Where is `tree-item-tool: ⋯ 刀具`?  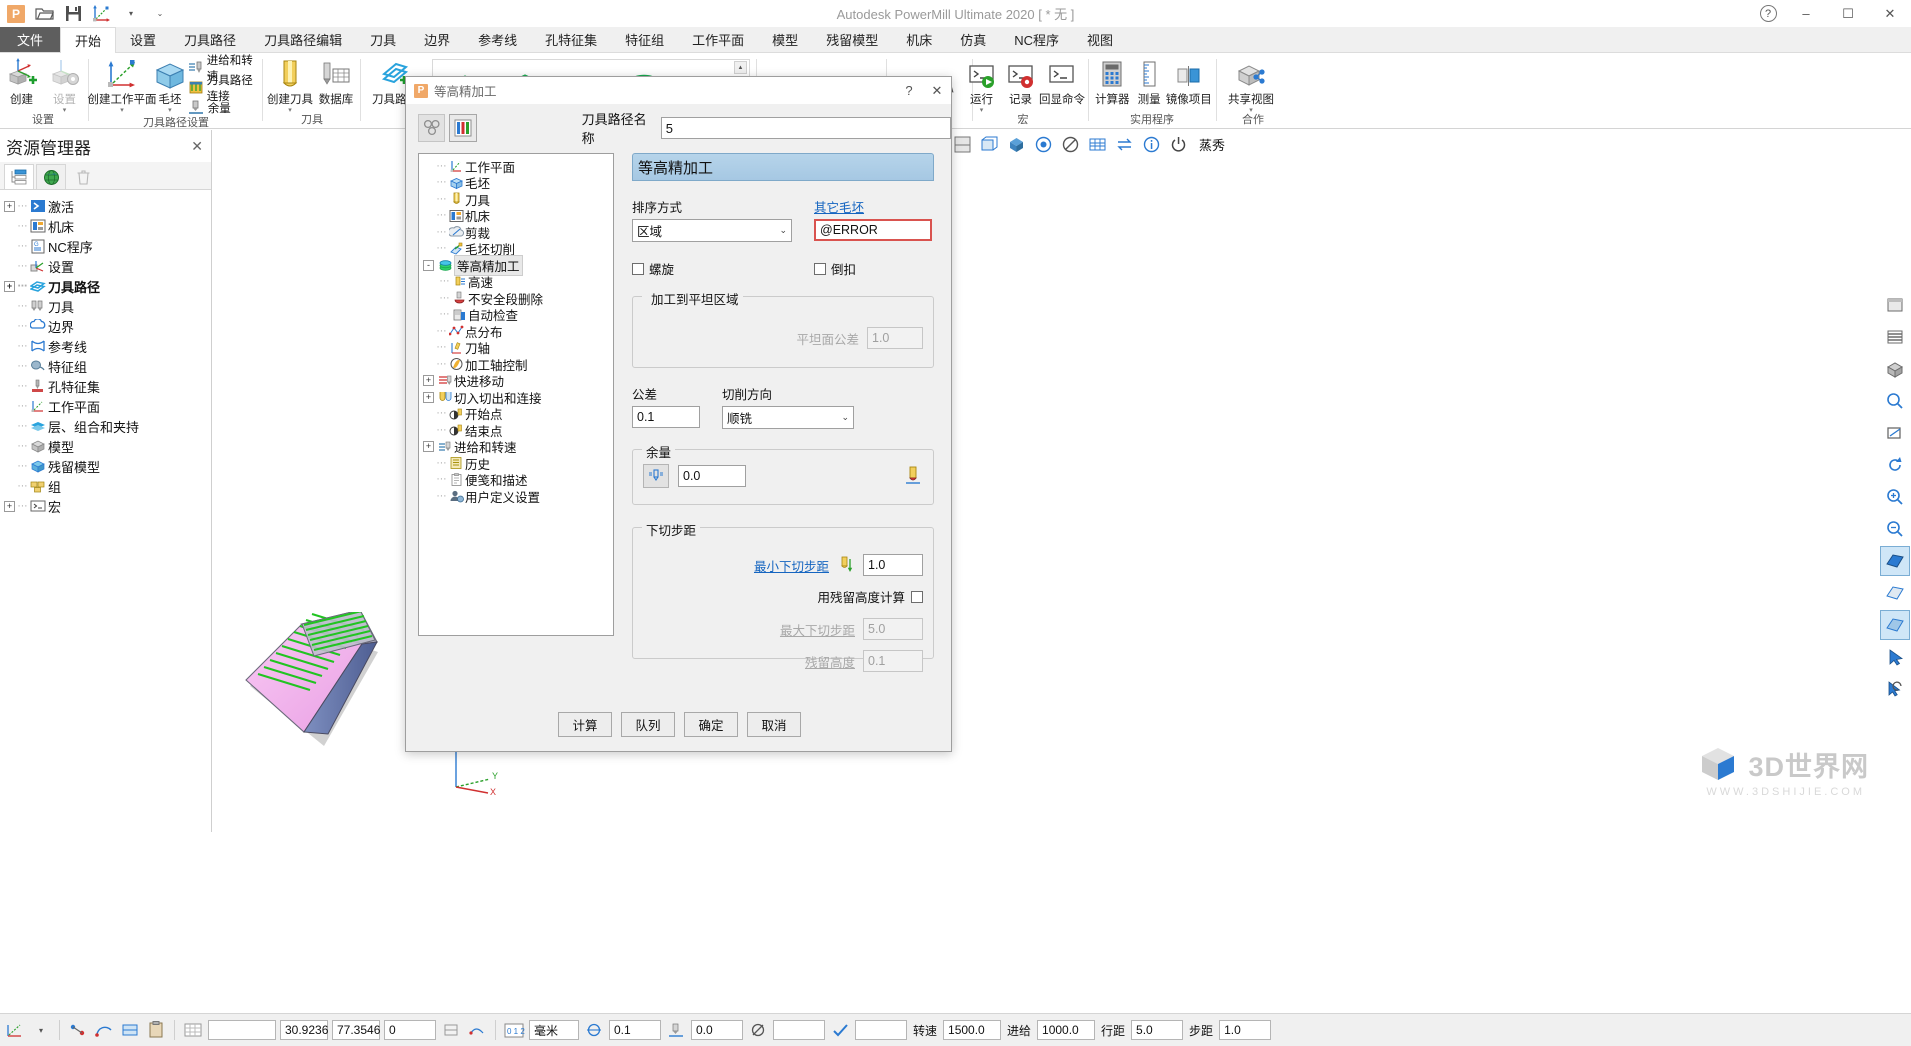 tree-item-tool: ⋯ 刀具 is located at coordinates (107, 306).